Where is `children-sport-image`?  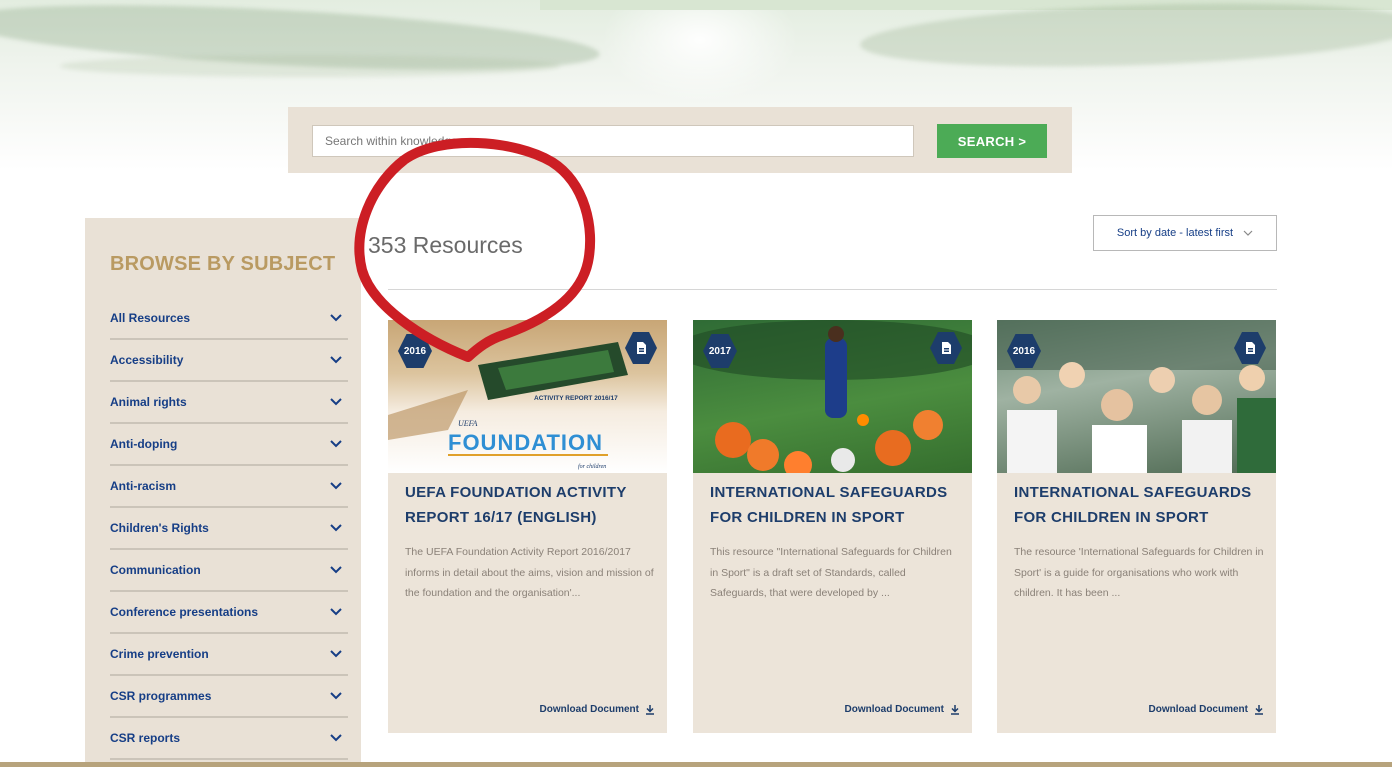 children-sport-image is located at coordinates (832, 396).